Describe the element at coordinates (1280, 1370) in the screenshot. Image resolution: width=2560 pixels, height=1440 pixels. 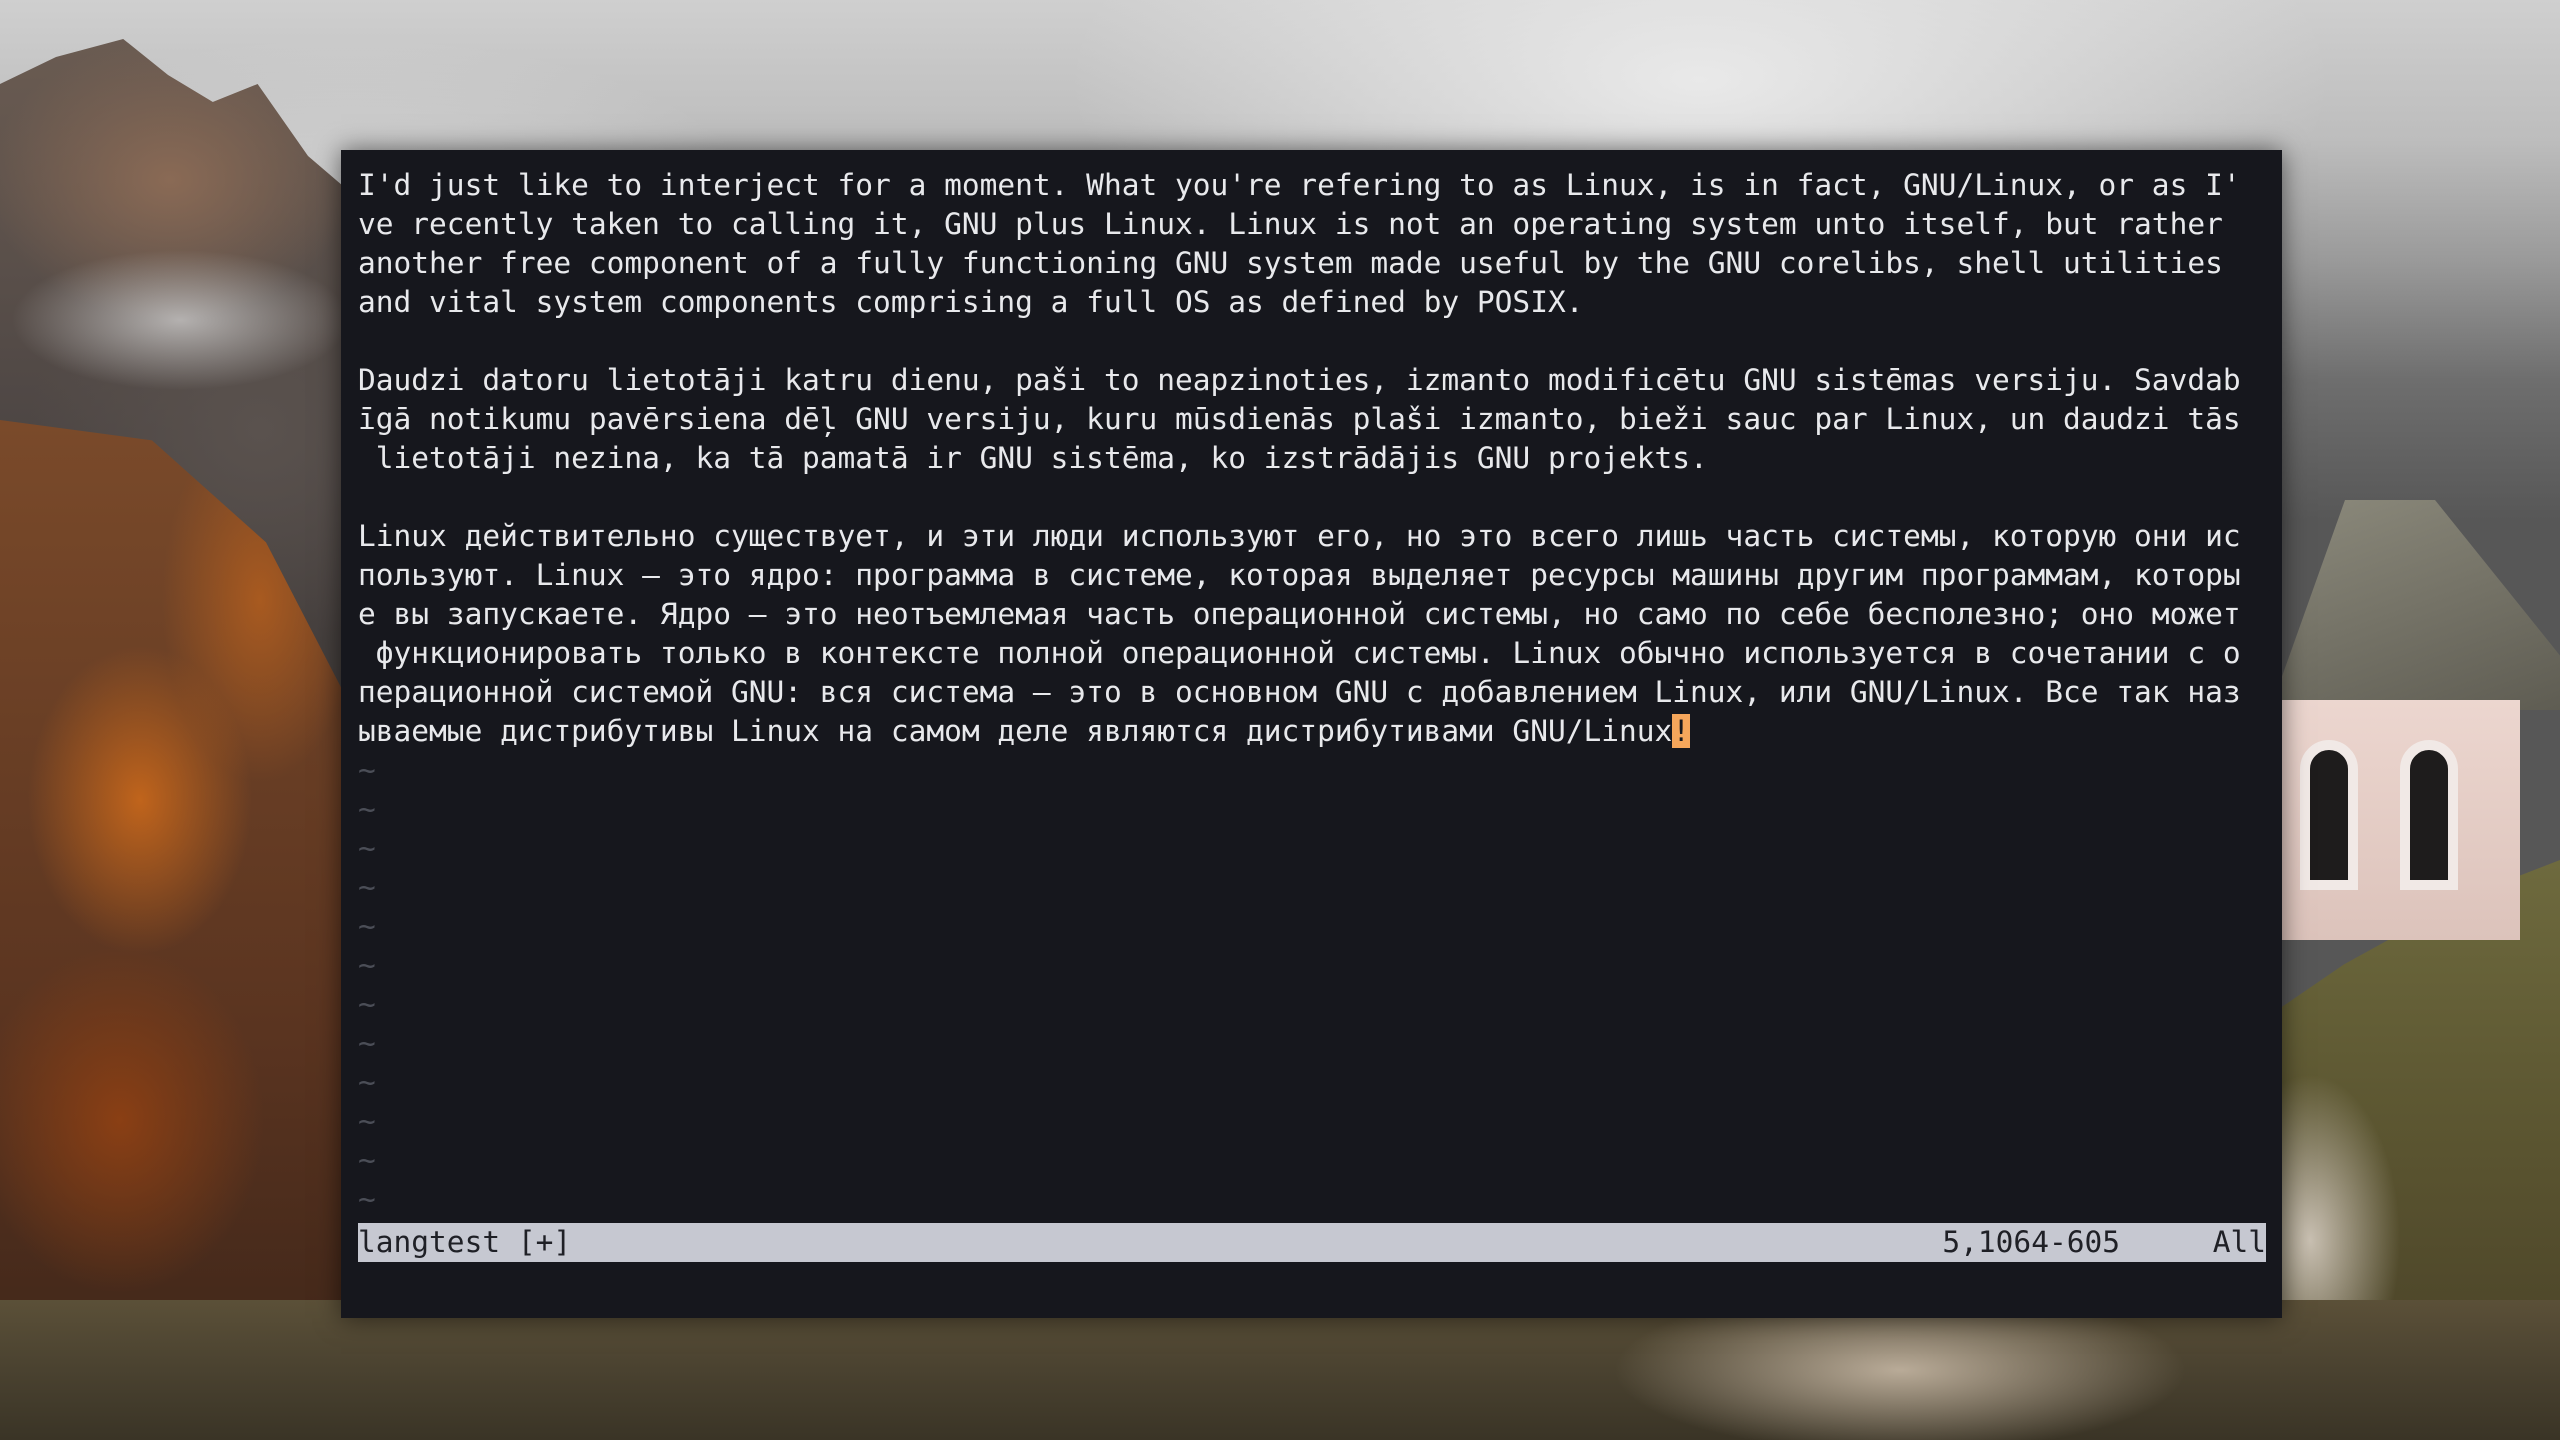
I see `wallpaper-ground` at that location.